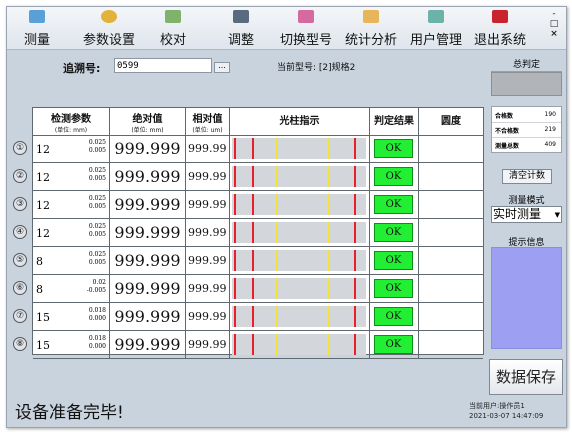  I want to click on save-data-button: 数据保存, so click(526, 377).